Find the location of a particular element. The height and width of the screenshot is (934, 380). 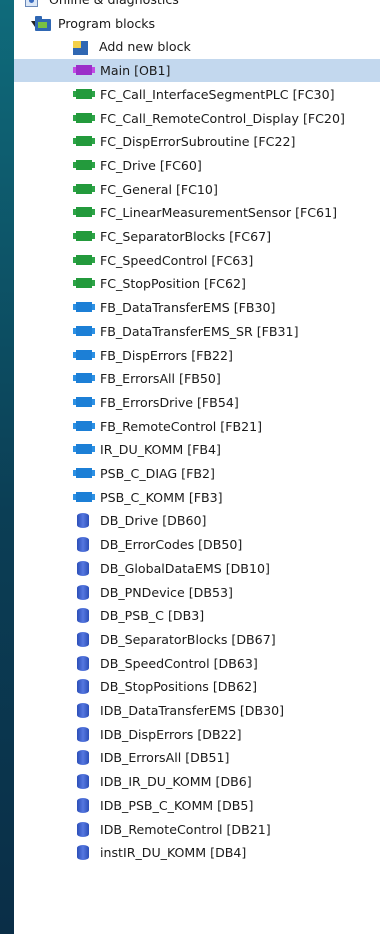

tree-item: FC_Call_InterfaceSegmentPLC [FC30] is located at coordinates (197, 94).